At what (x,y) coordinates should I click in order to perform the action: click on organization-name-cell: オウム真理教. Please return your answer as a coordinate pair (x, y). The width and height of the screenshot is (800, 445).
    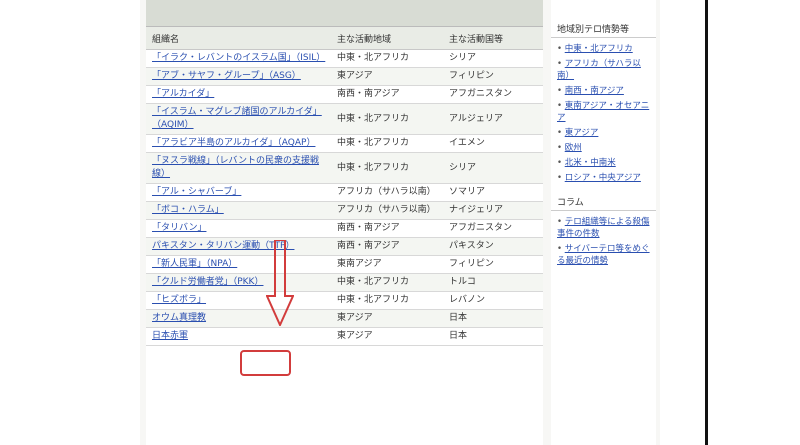
    Looking at the image, I should click on (238, 318).